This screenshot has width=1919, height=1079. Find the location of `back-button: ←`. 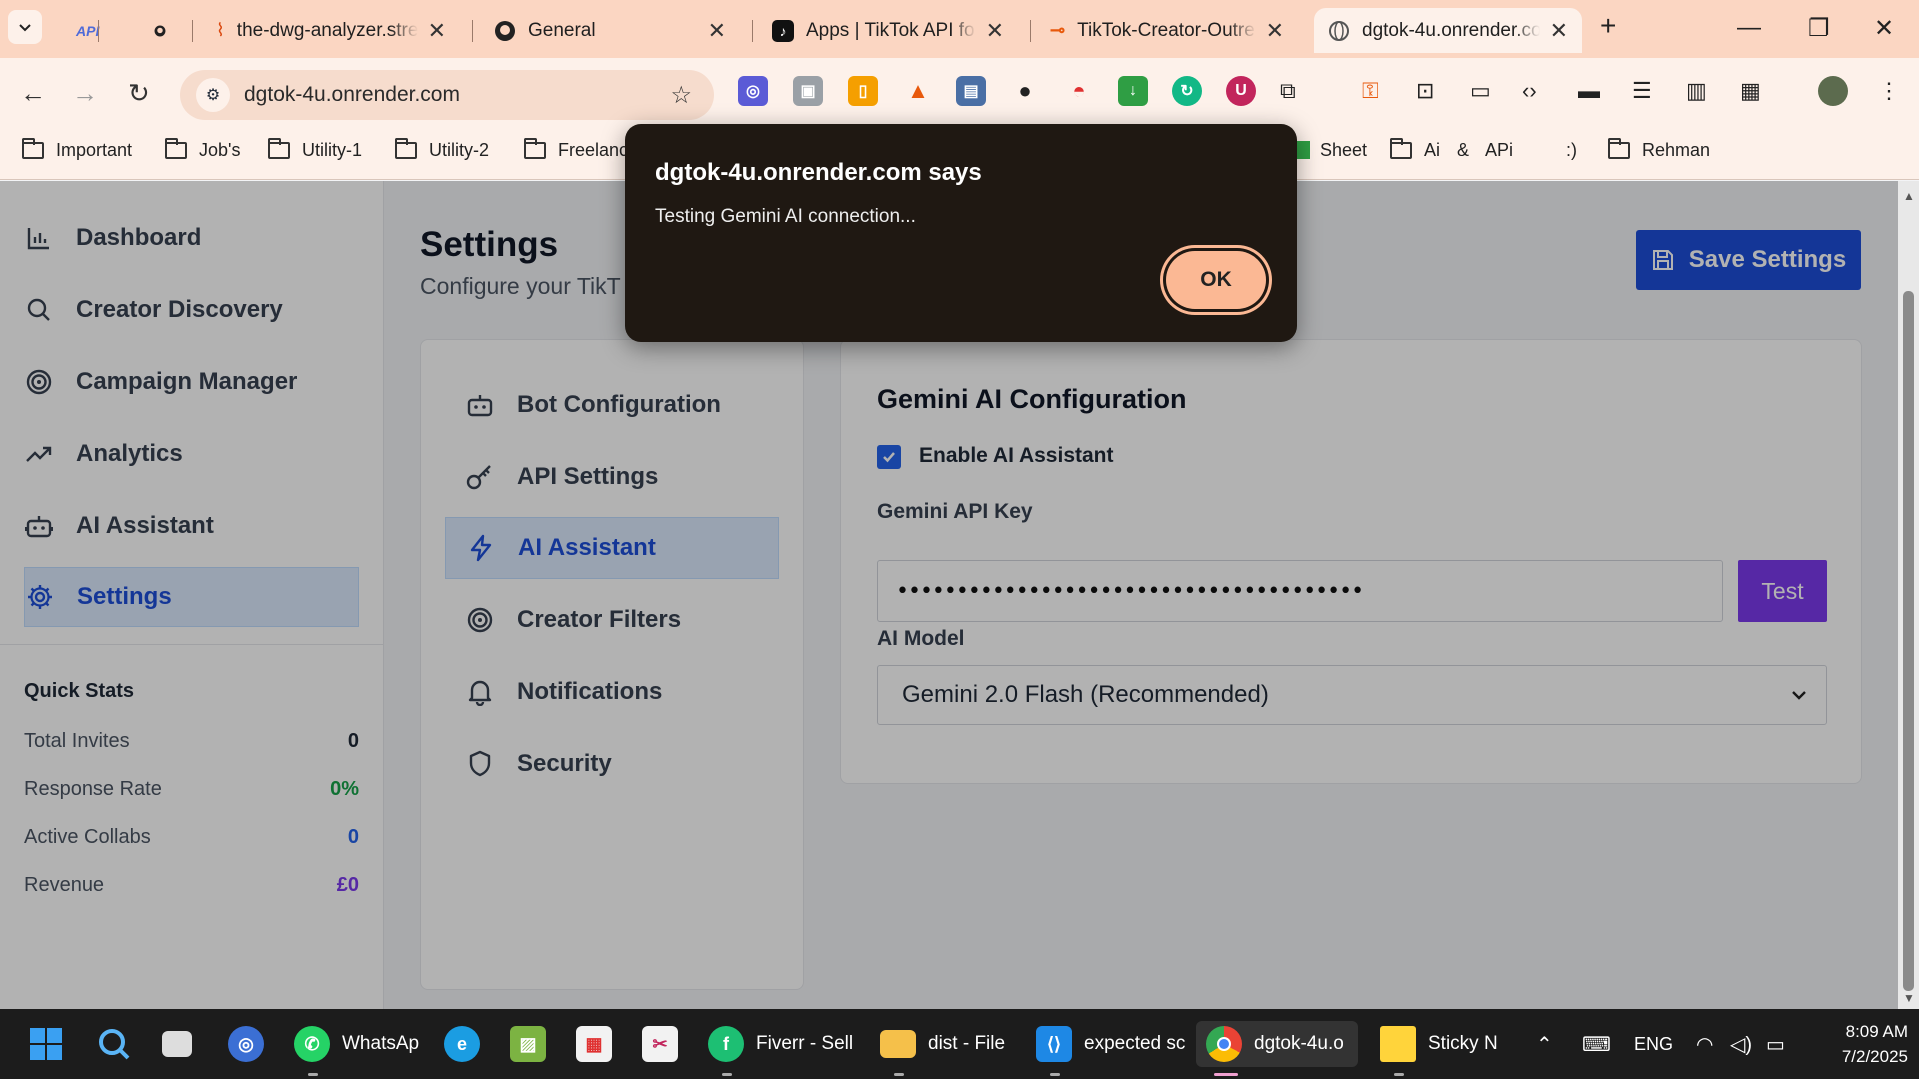

back-button: ← is located at coordinates (33, 93).